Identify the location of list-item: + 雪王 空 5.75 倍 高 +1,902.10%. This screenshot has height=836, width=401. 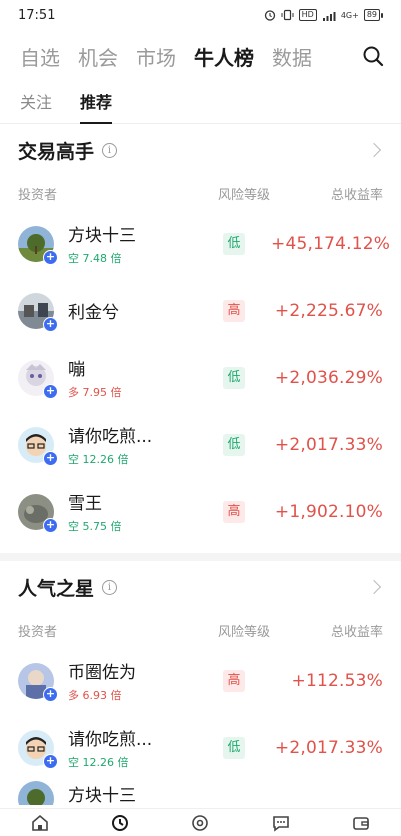
(200, 511).